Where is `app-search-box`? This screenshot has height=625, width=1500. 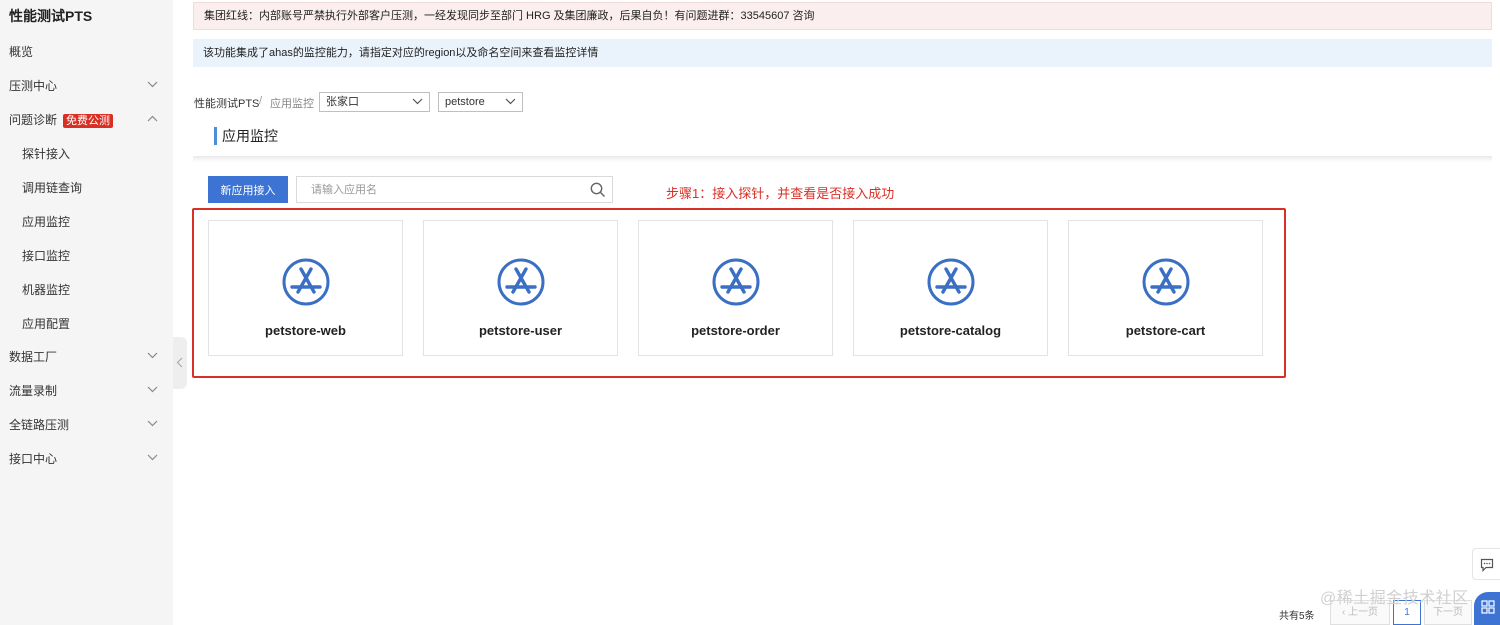
app-search-box is located at coordinates (454, 189).